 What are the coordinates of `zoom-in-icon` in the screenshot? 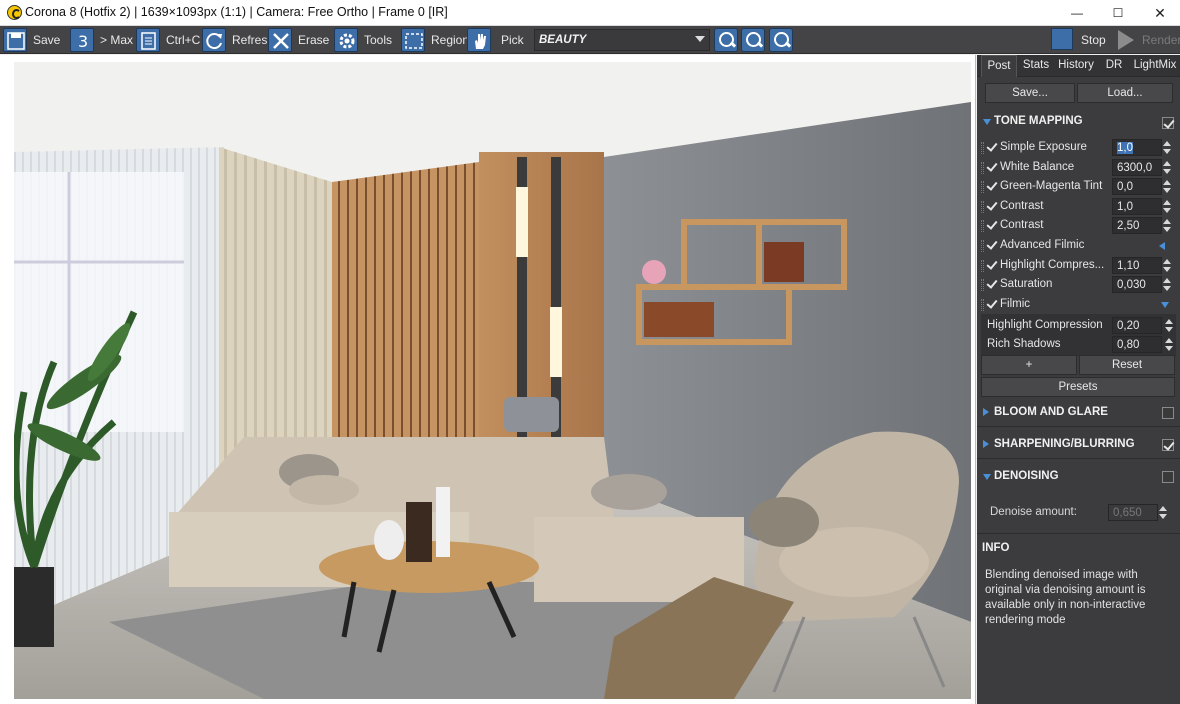 It's located at (726, 40).